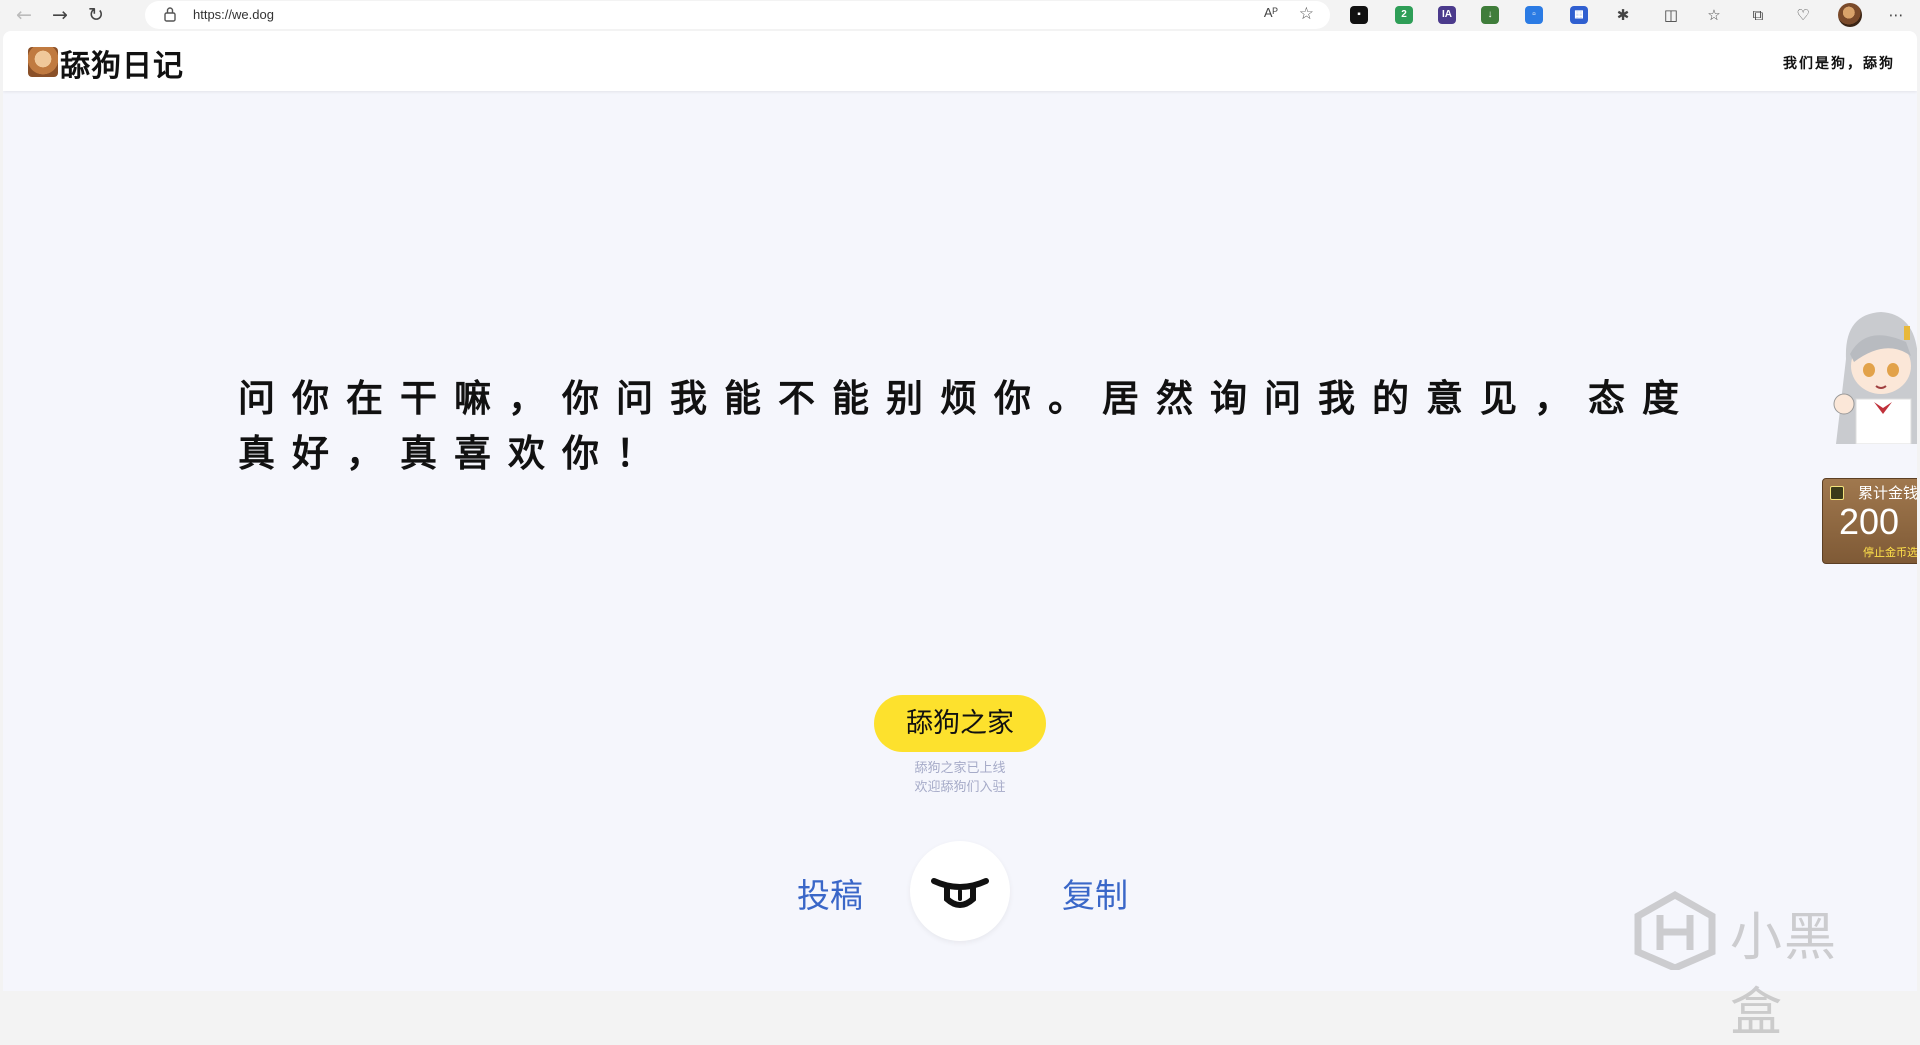 The height and width of the screenshot is (1045, 1920). Describe the element at coordinates (1271, 12) in the screenshot. I see `read-aloud-icon: Aᴾ` at that location.